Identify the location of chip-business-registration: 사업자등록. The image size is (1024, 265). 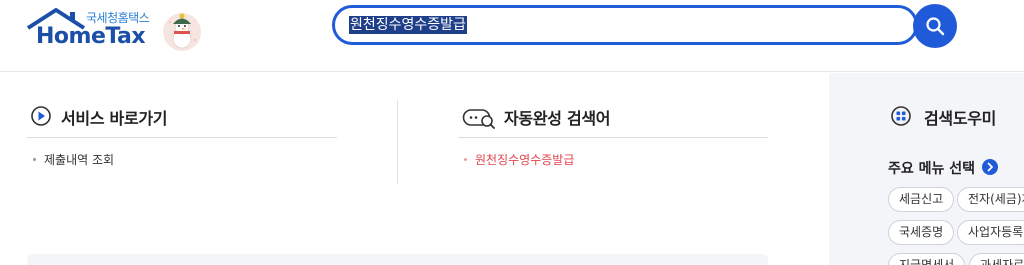
(990, 232).